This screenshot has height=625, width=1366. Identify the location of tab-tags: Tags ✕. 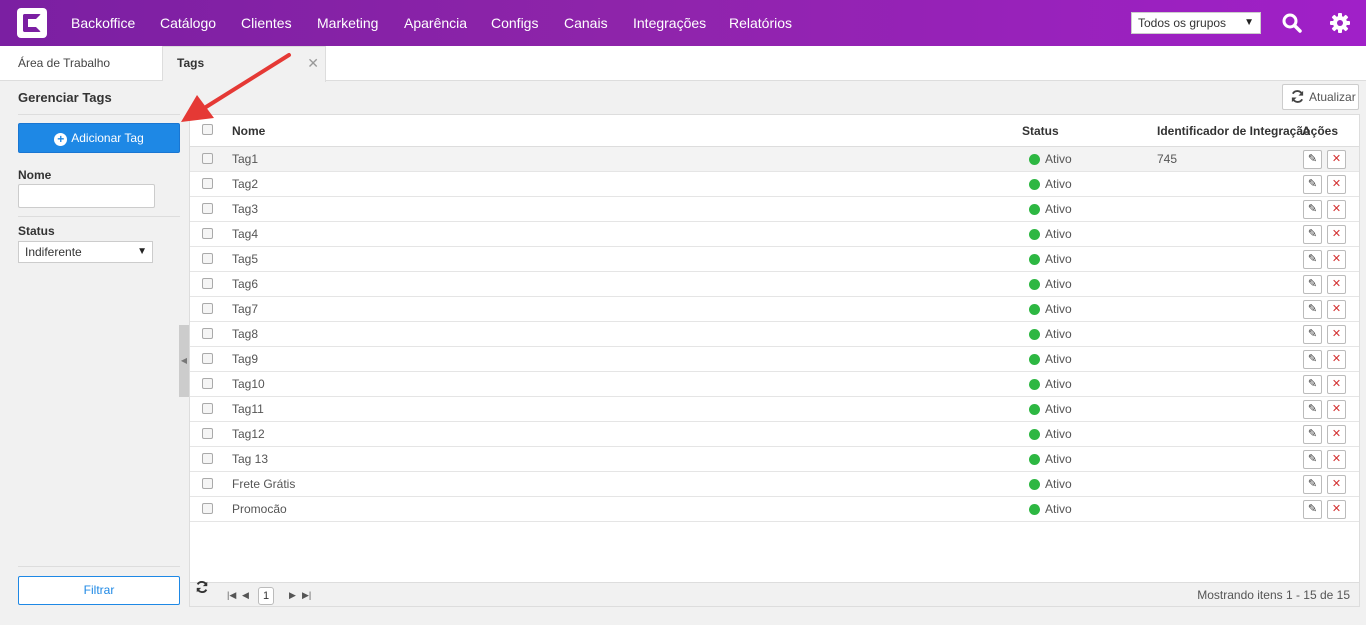
(244, 64).